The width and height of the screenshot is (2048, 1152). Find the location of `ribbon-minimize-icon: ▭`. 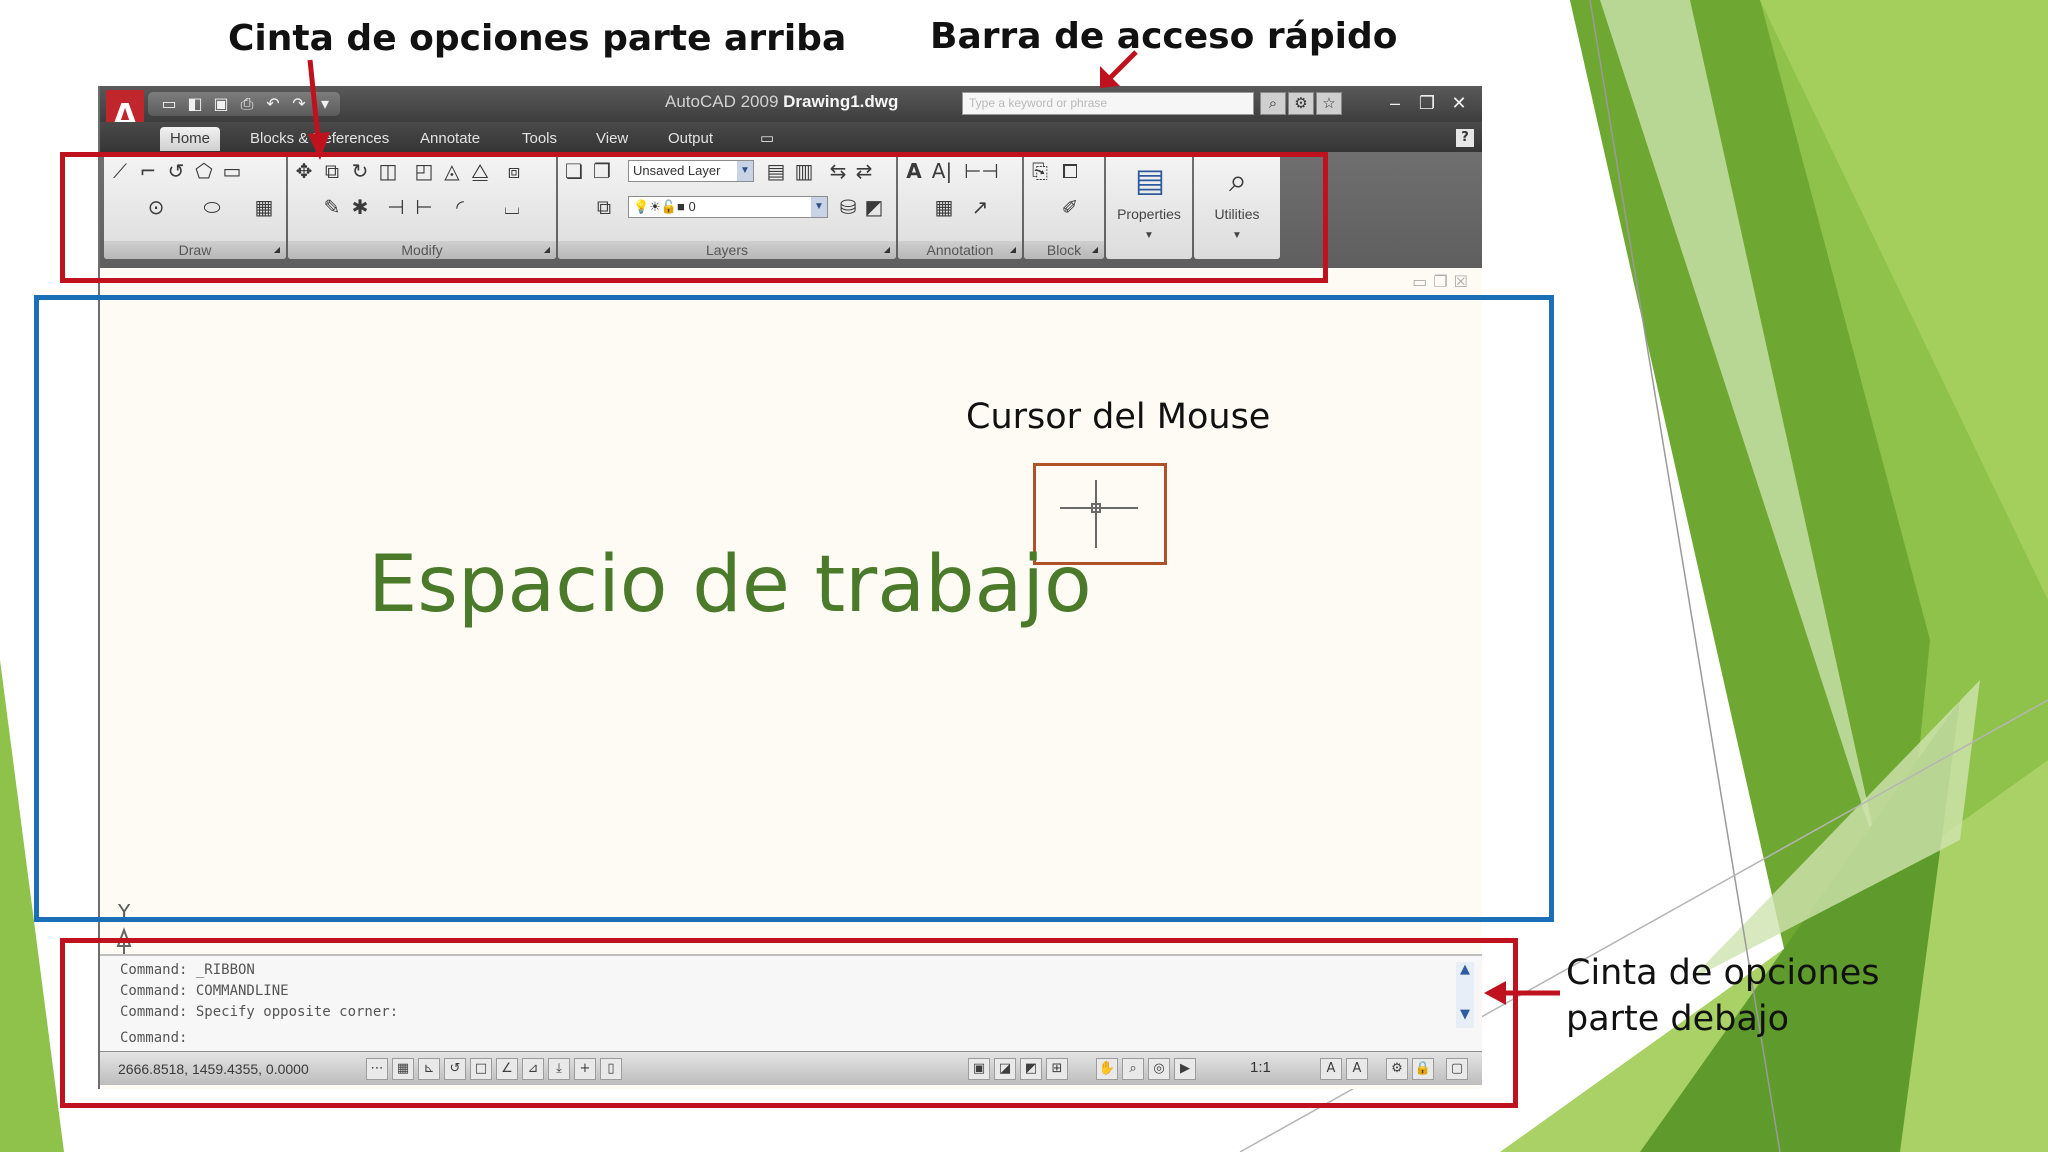

ribbon-minimize-icon: ▭ is located at coordinates (767, 139).